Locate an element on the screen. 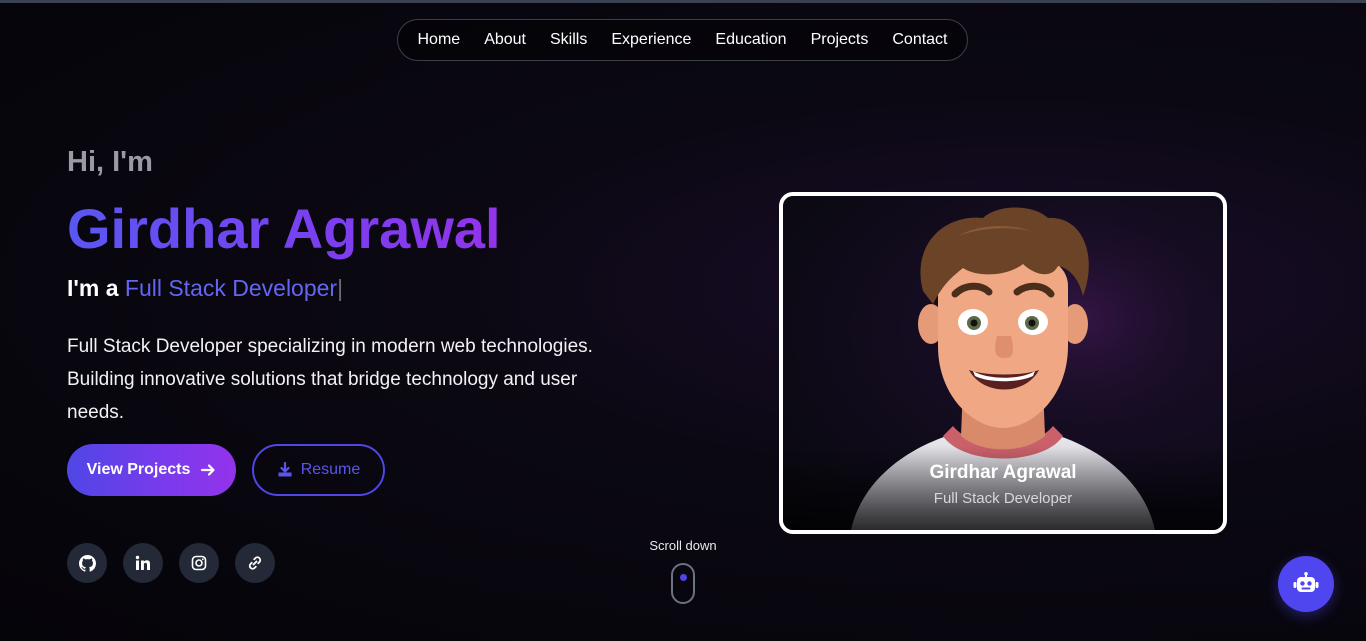  resume-button: Resume is located at coordinates (318, 470).